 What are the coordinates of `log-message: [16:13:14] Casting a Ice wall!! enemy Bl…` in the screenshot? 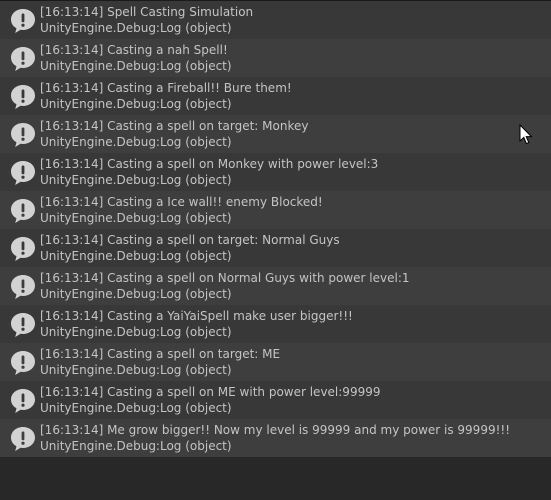 It's located at (181, 202).